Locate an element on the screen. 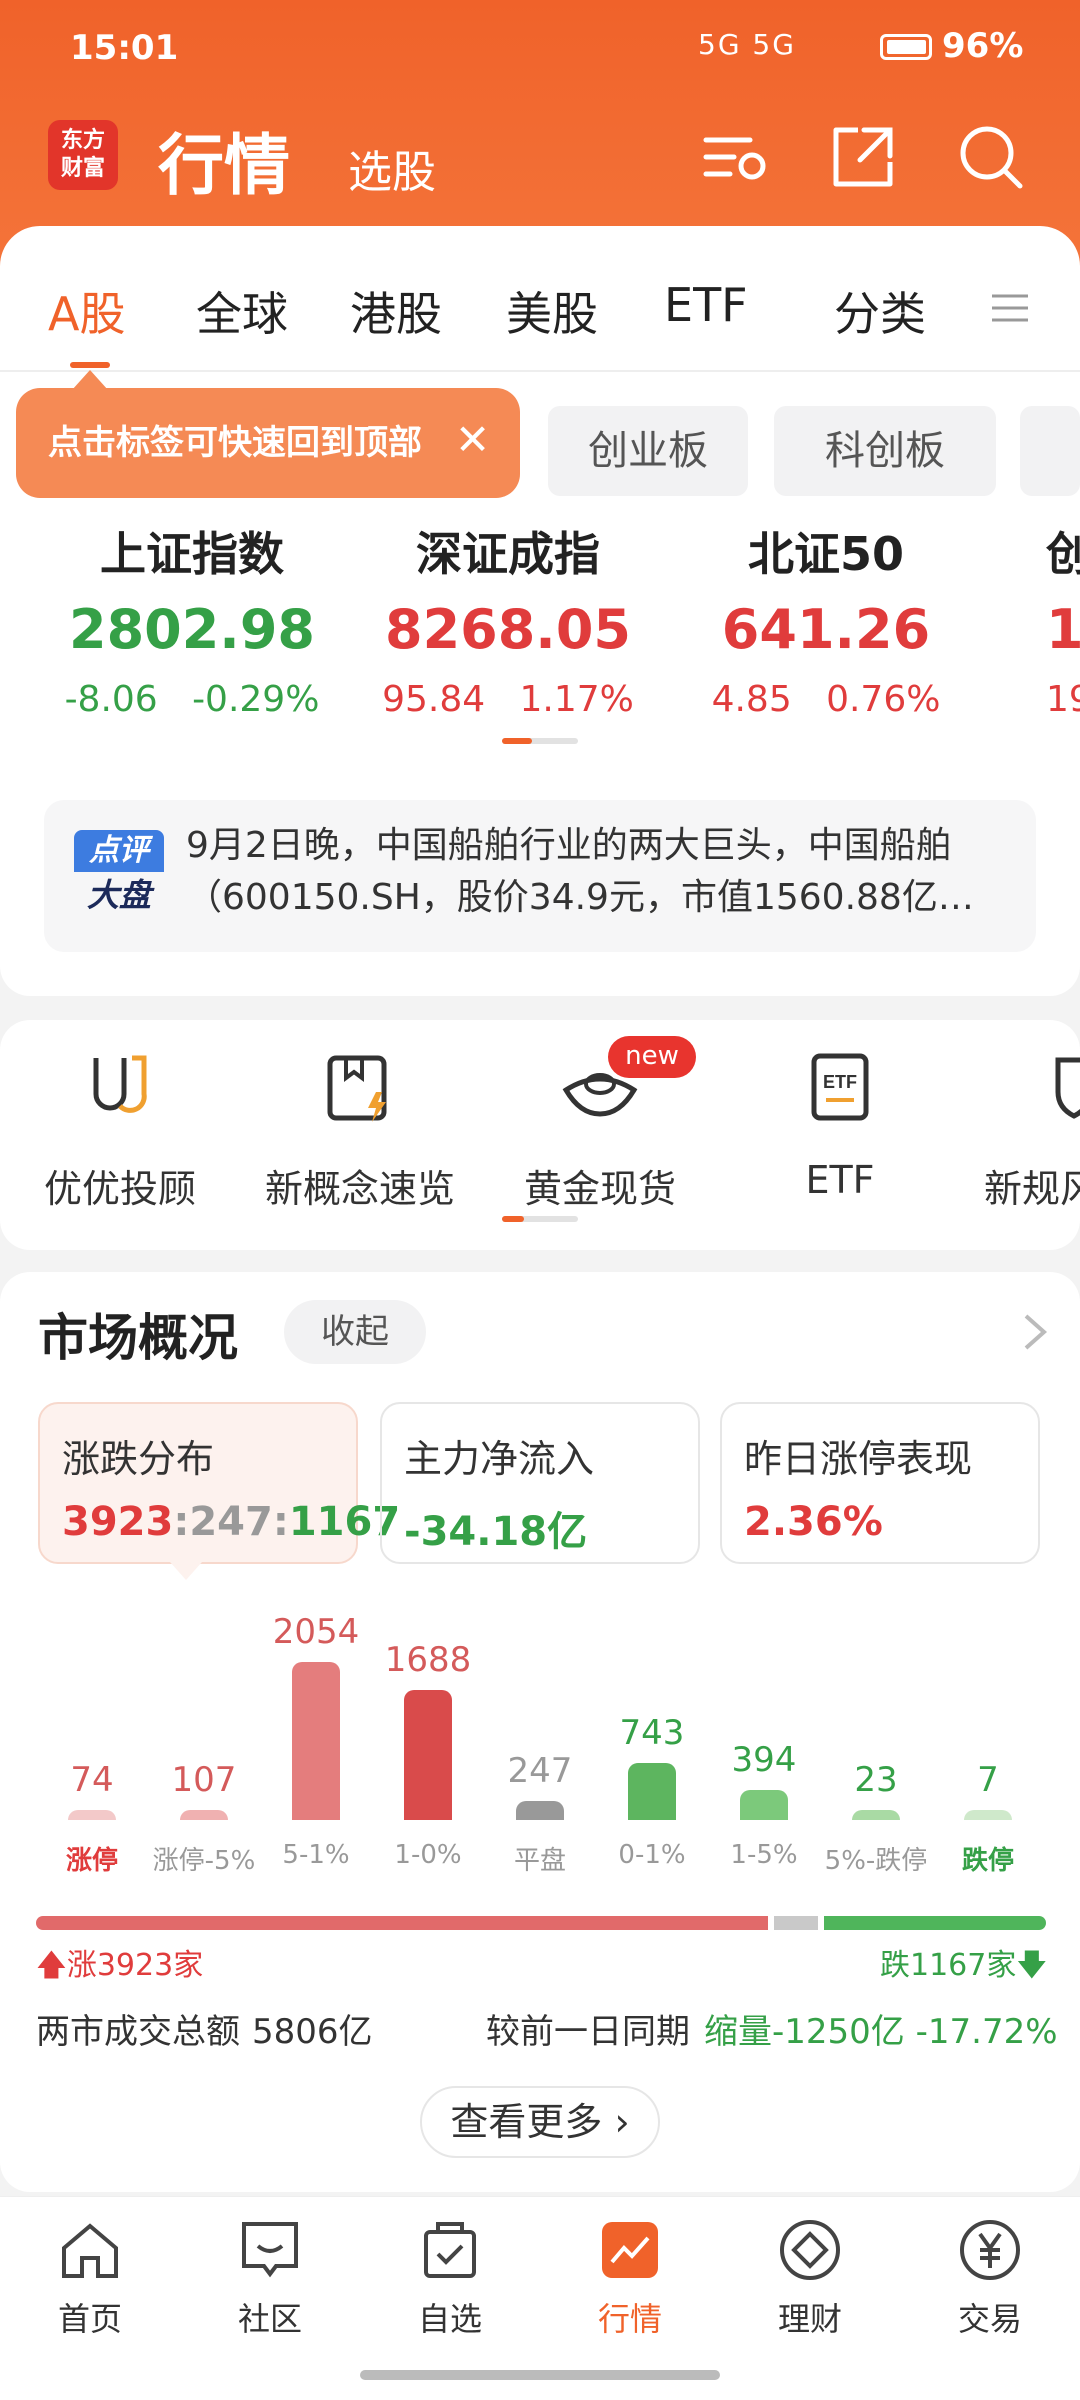  bar-category-label: 5-1% is located at coordinates (316, 1855).